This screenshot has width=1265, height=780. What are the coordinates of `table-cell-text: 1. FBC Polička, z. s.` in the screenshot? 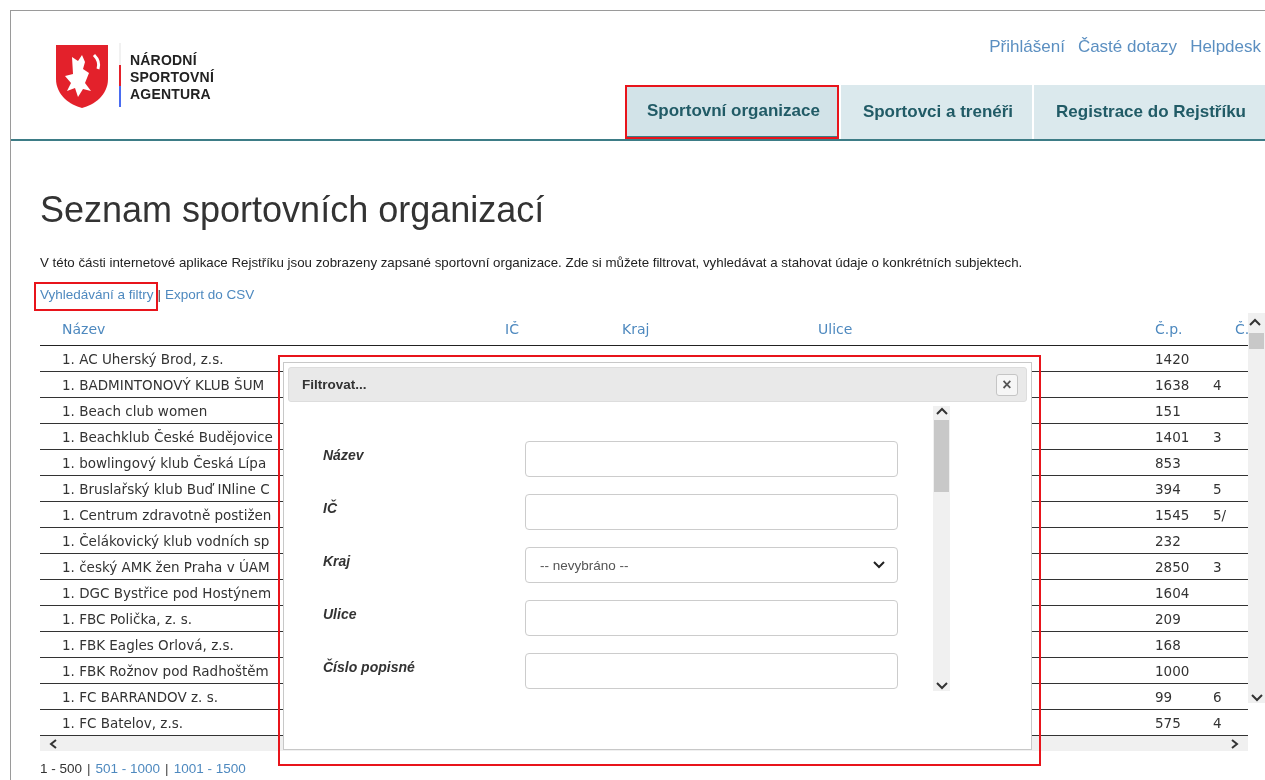 It's located at (126, 618).